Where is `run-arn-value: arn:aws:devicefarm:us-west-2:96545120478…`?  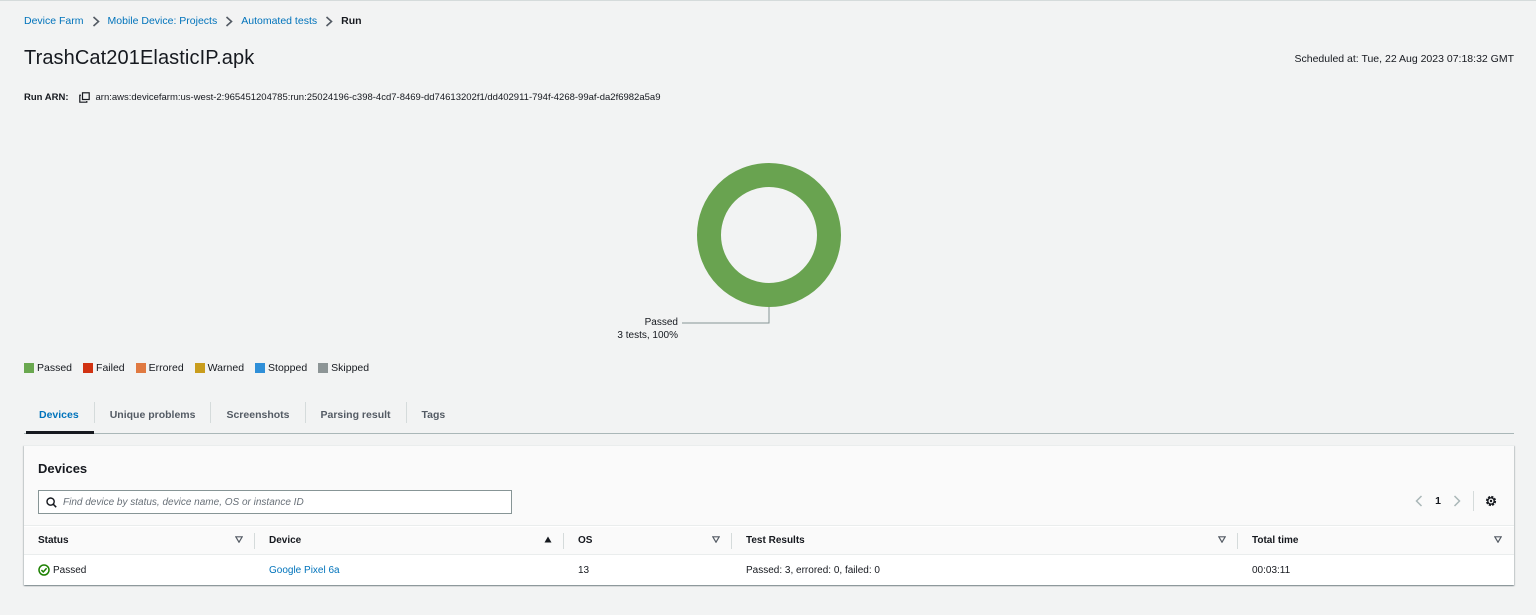
run-arn-value: arn:aws:devicefarm:us-west-2:96545120478… is located at coordinates (378, 97).